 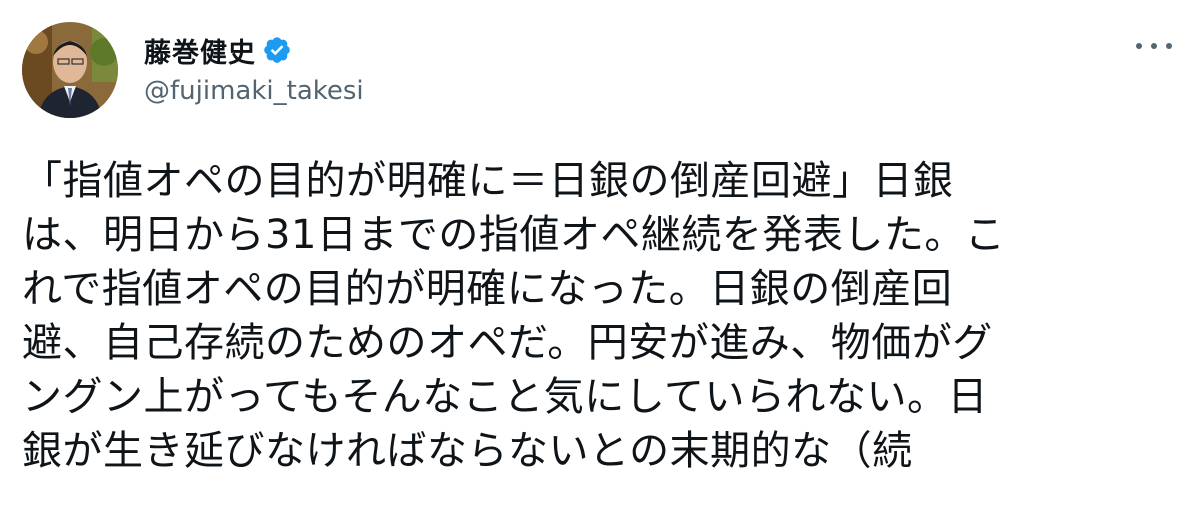 I want to click on tweet-text-line: 銀が生き延びなければならないとの末期的な（続, so click(x=467, y=451).